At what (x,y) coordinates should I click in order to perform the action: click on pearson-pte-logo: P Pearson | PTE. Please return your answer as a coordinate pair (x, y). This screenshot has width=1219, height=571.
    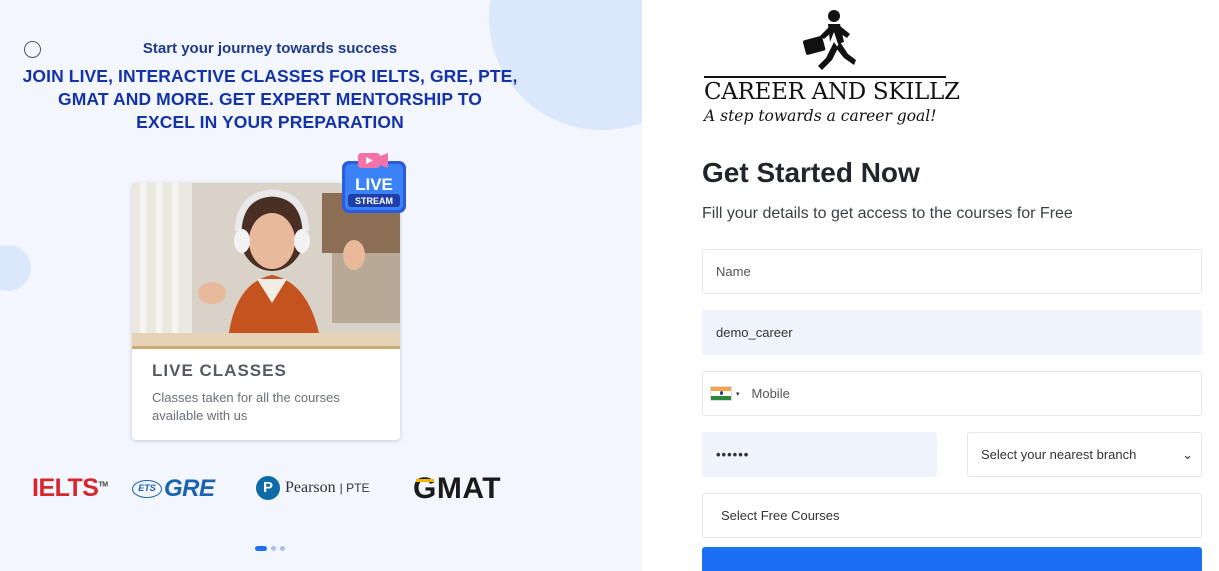
    Looking at the image, I should click on (312, 488).